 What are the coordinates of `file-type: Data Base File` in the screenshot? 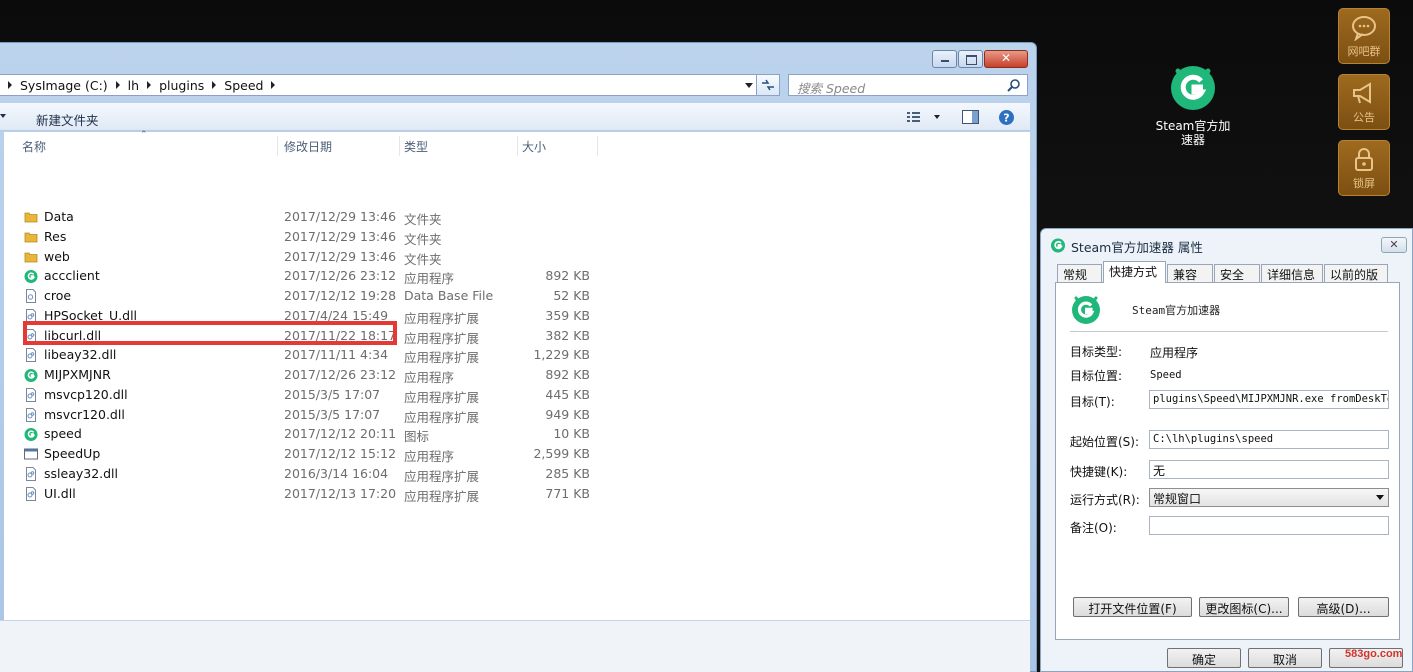 It's located at (449, 295).